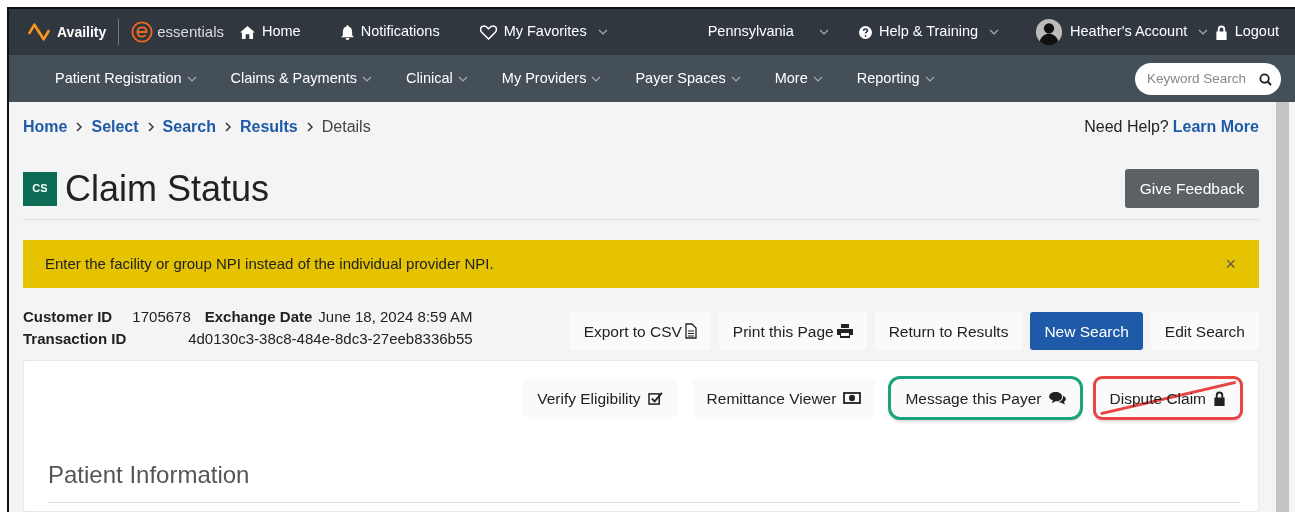  I want to click on toolbar-button: Edit Search, so click(1204, 331).